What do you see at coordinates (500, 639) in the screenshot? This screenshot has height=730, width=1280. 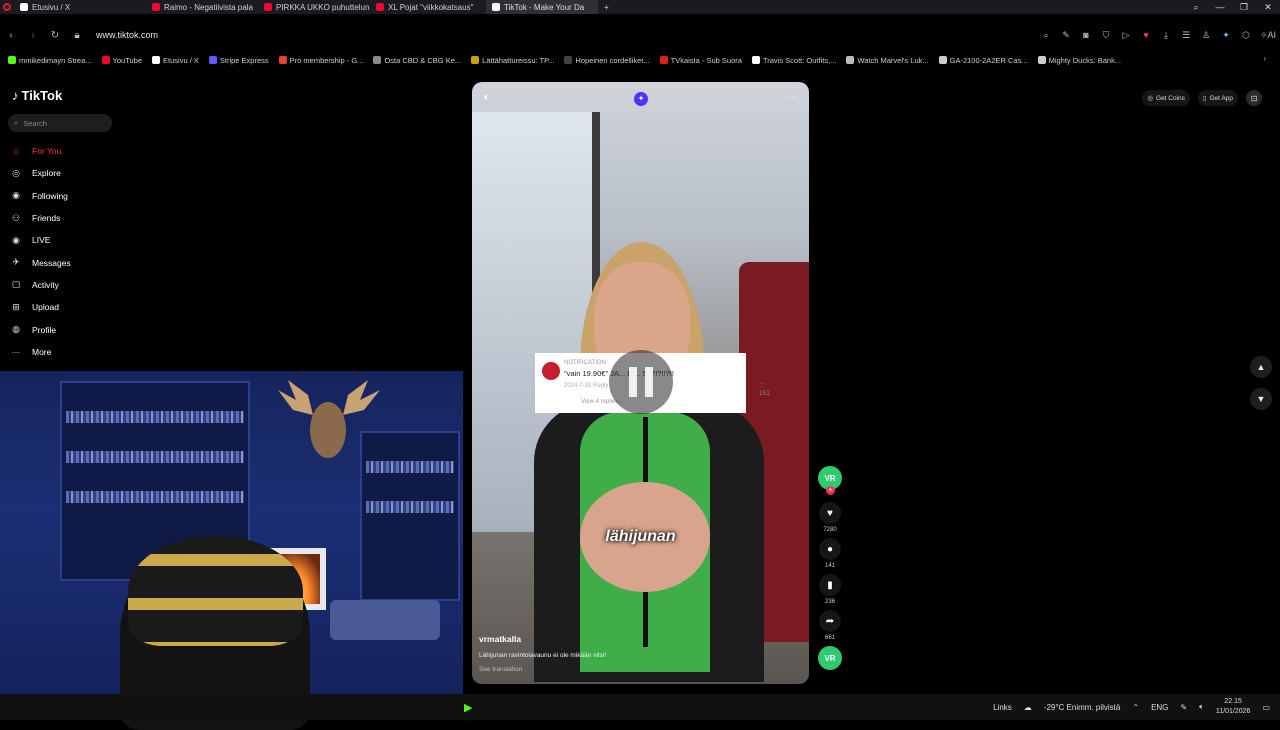 I see `video-author: vrmatkalla` at bounding box center [500, 639].